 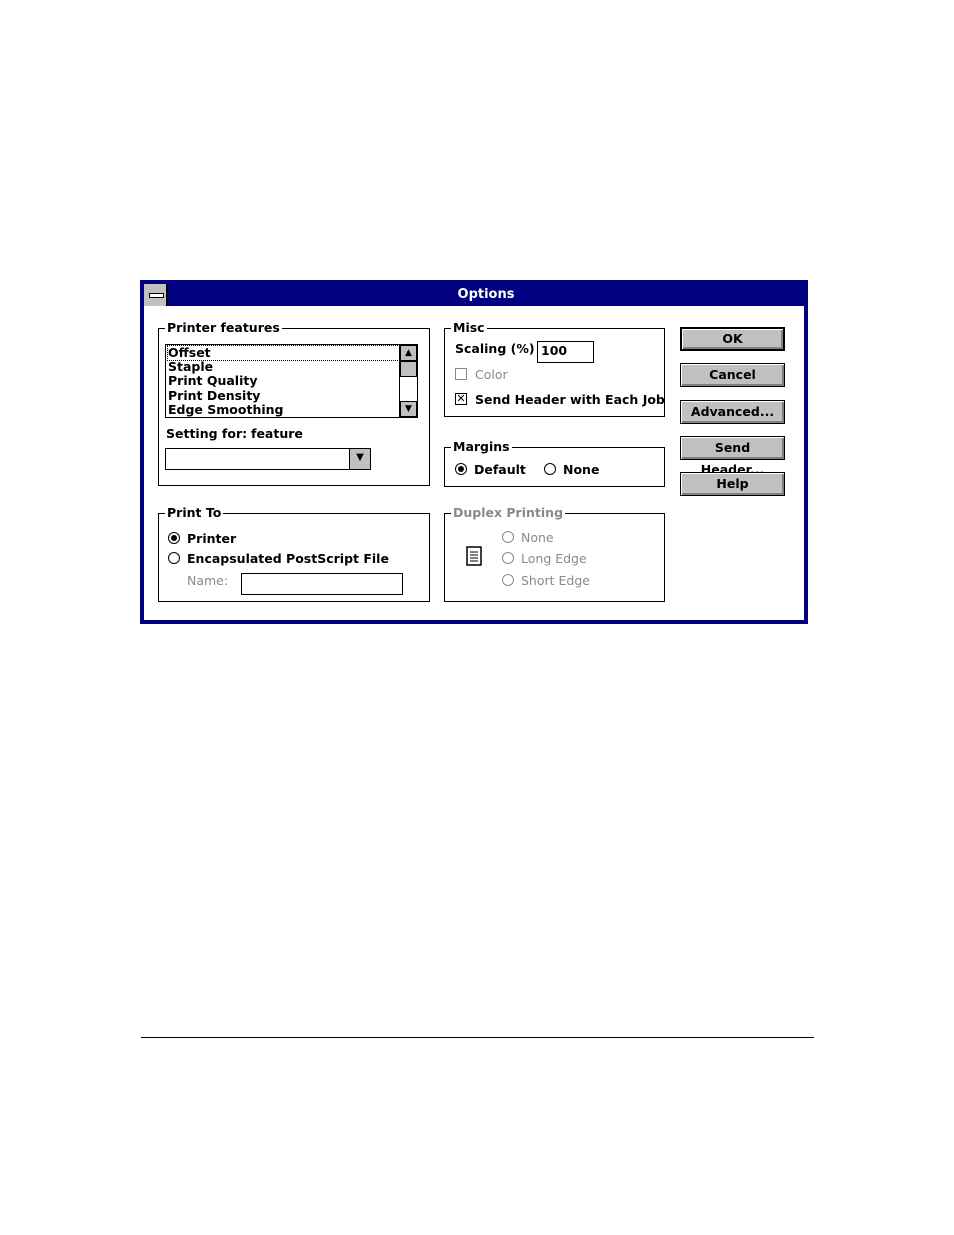 I want to click on ok-button: OK, so click(x=732, y=339).